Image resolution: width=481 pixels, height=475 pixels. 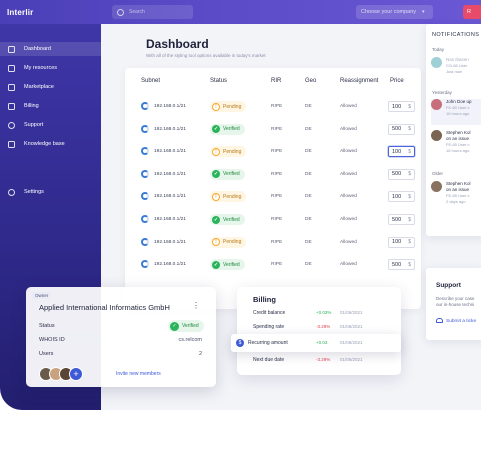 What do you see at coordinates (459, 107) in the screenshot?
I see `notification-text: John Doe up FK-60 User c 16 hours ago` at bounding box center [459, 107].